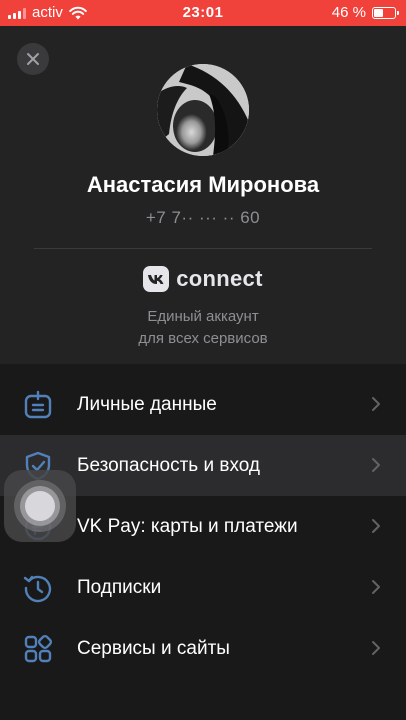  Describe the element at coordinates (168, 465) in the screenshot. I see `menu-item-label: Безопасность и вход` at that location.